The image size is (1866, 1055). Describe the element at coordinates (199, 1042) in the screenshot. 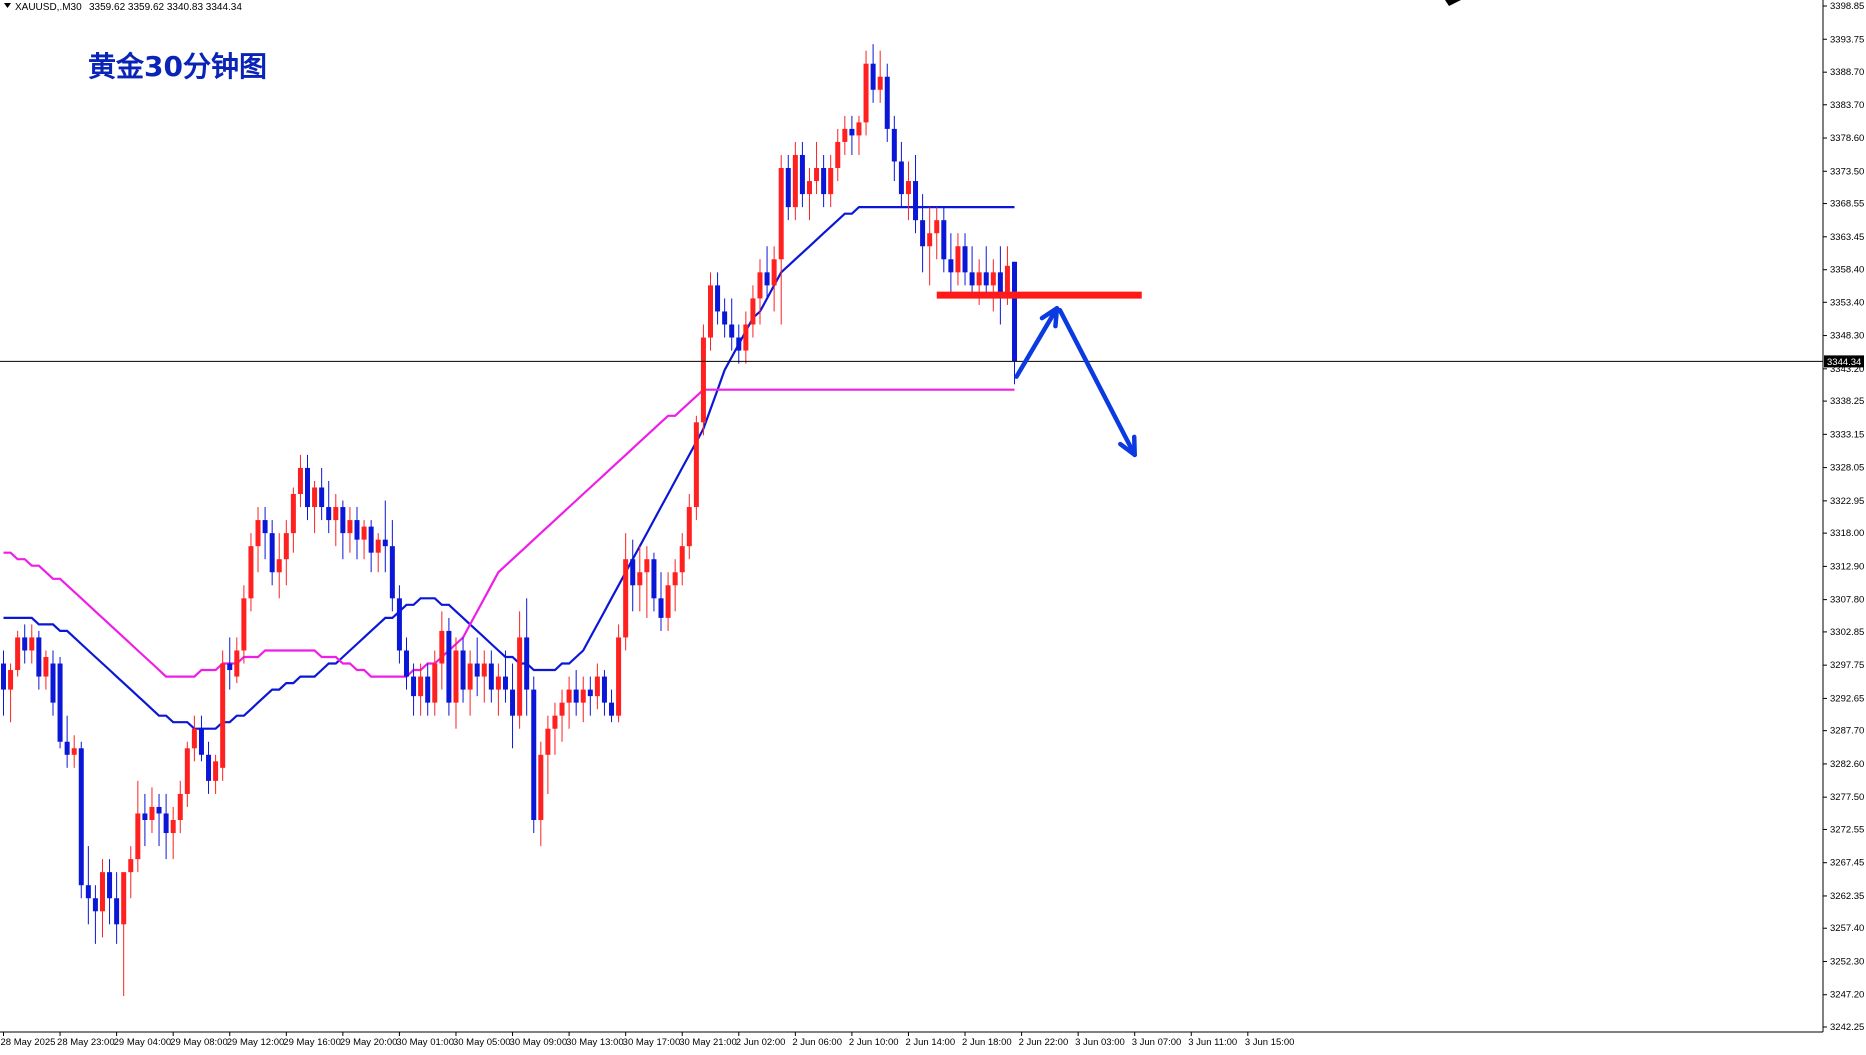

I see `time-tick-label: 29 May 08:00` at that location.